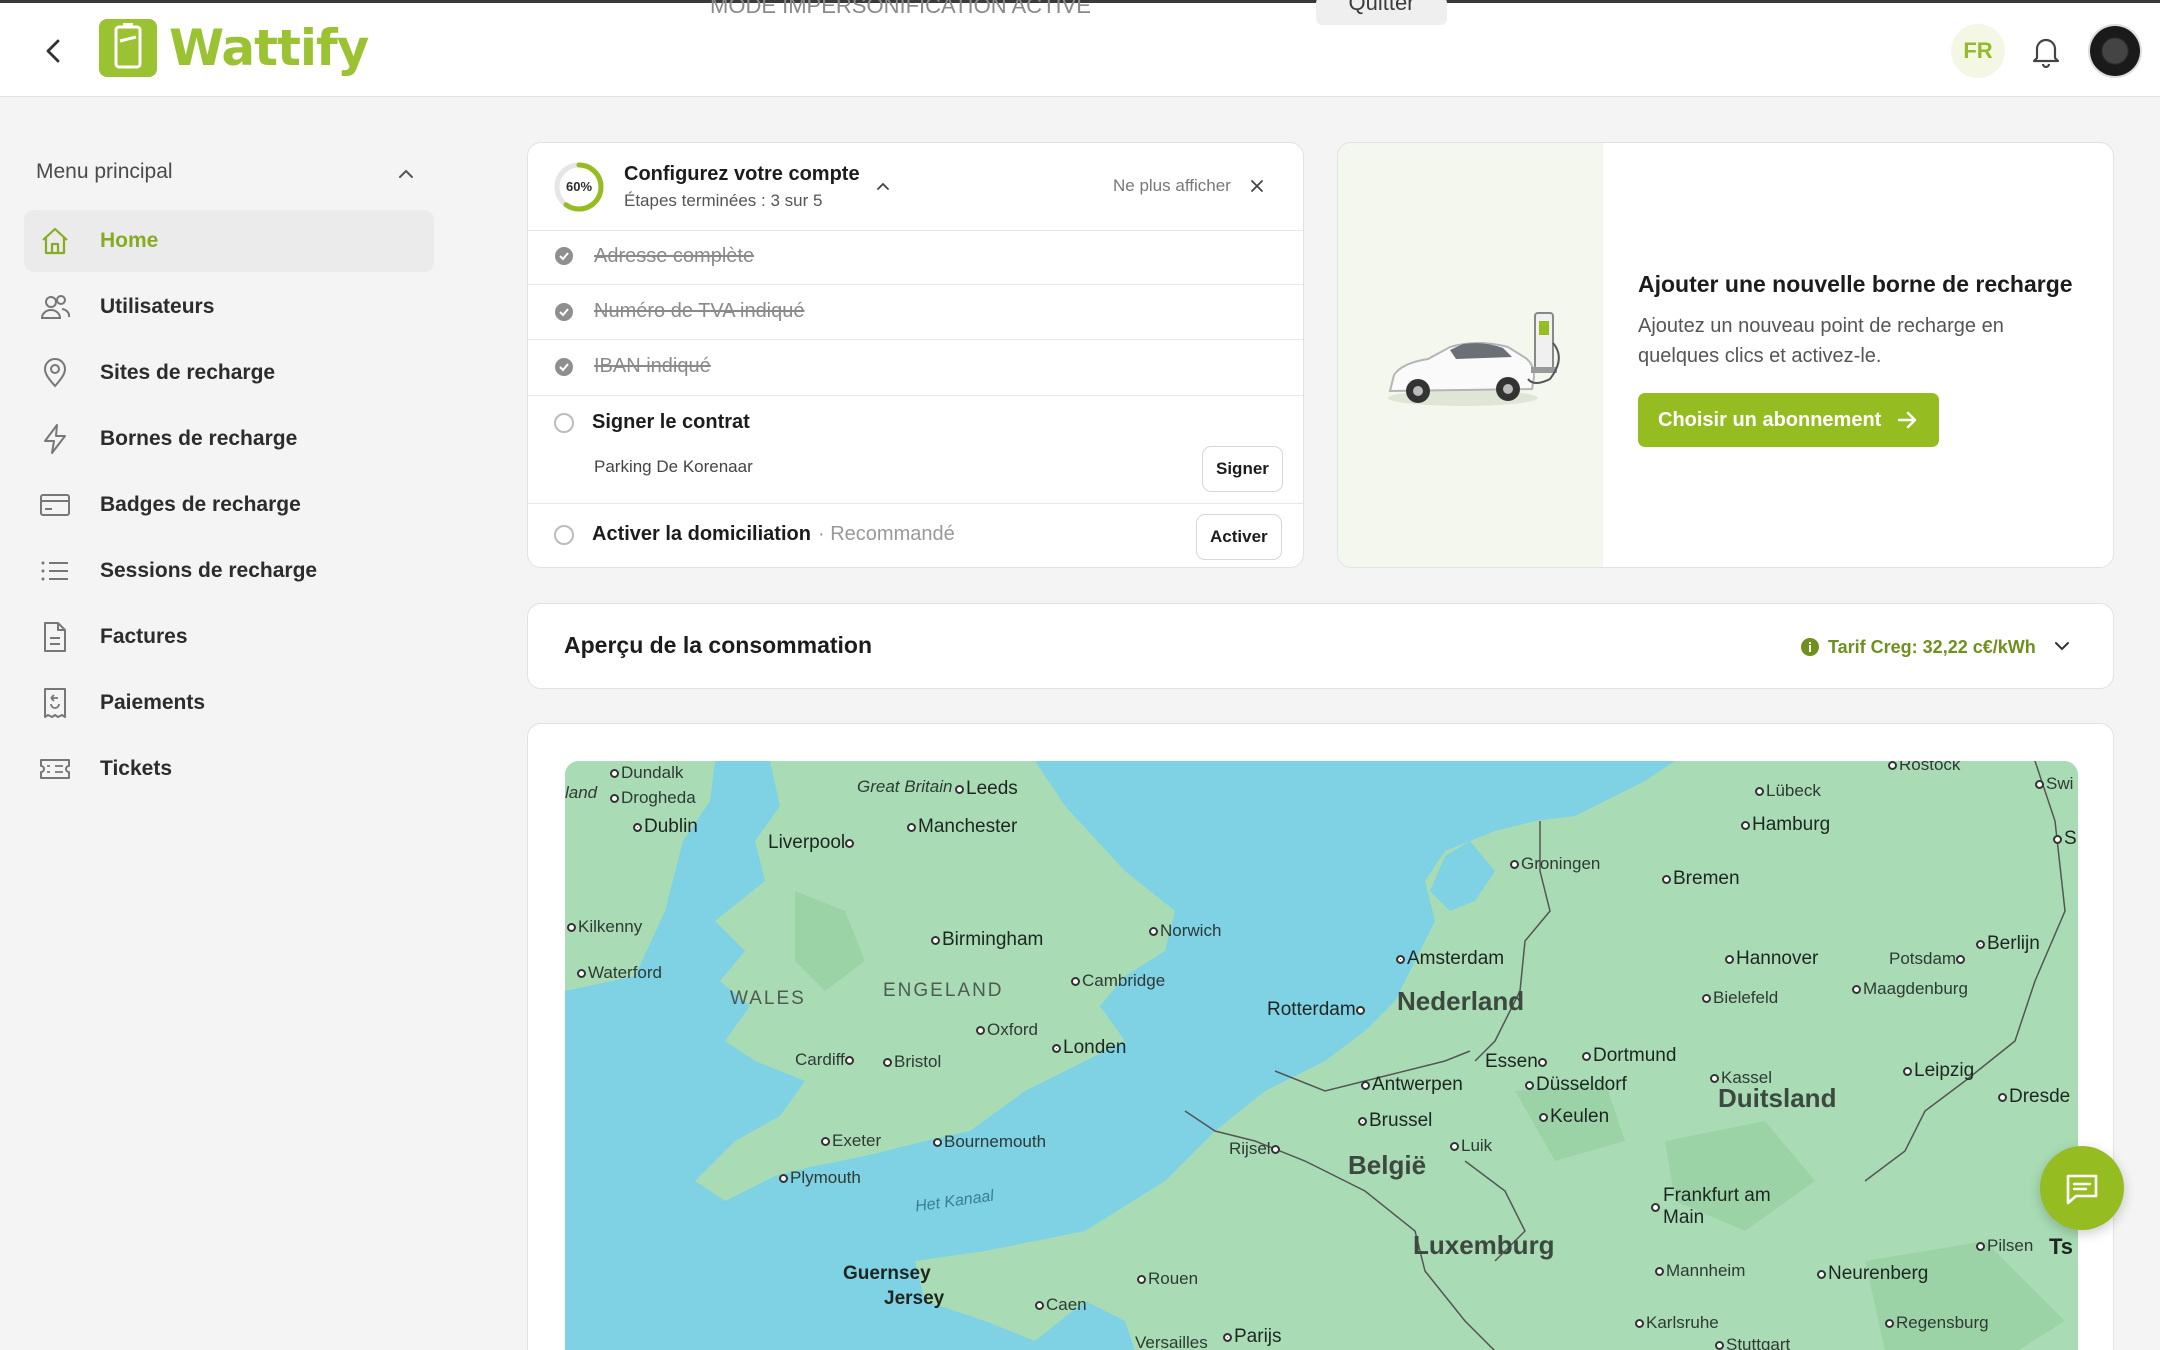 The width and height of the screenshot is (2160, 1350). What do you see at coordinates (54, 51) in the screenshot?
I see `back-arrow-icon` at bounding box center [54, 51].